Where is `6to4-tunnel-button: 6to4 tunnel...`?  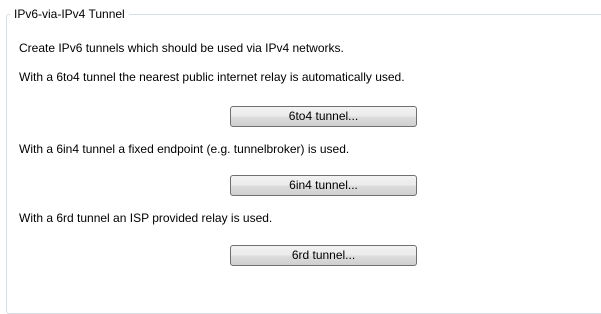 6to4-tunnel-button: 6to4 tunnel... is located at coordinates (323, 116).